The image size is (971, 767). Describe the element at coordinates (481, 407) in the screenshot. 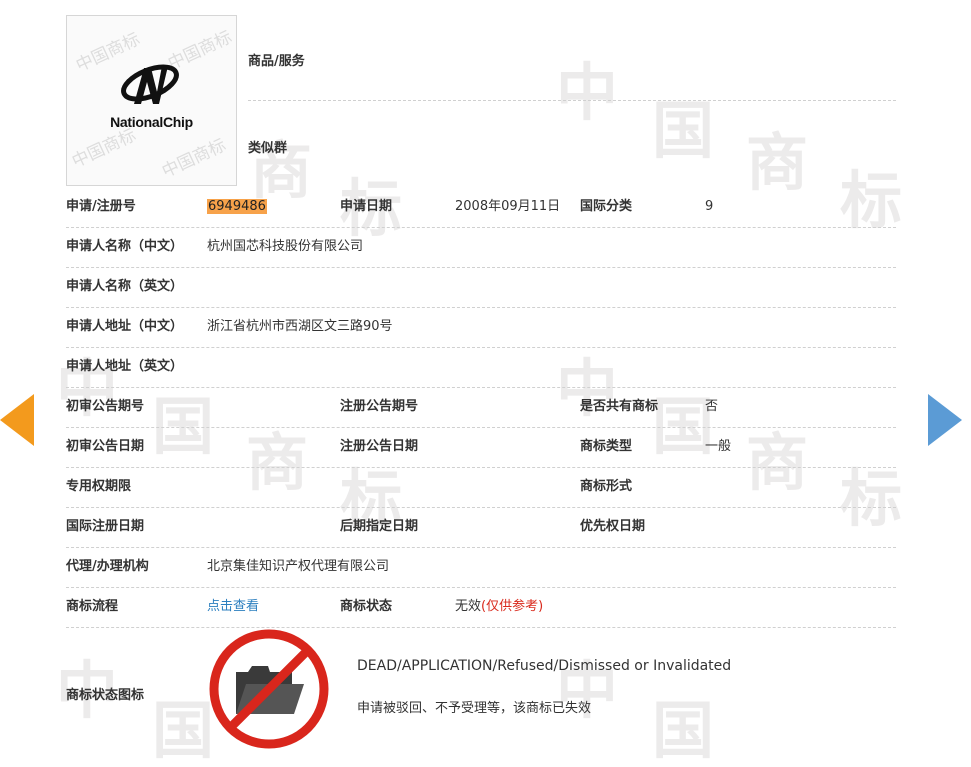

I see `prelim-no-row: 初审公告期号 注册公告期号 是否共有商标 否` at that location.